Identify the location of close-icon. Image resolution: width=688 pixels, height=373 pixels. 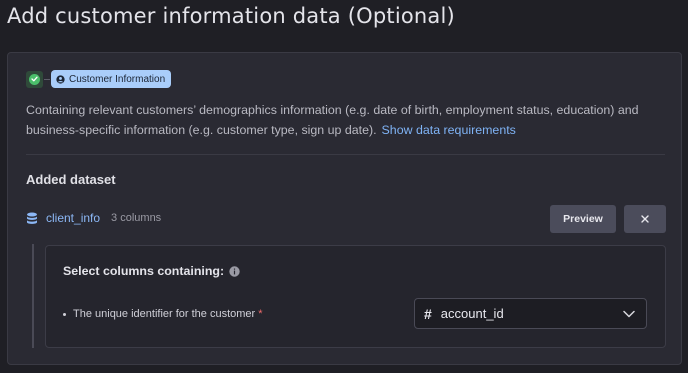
(645, 219).